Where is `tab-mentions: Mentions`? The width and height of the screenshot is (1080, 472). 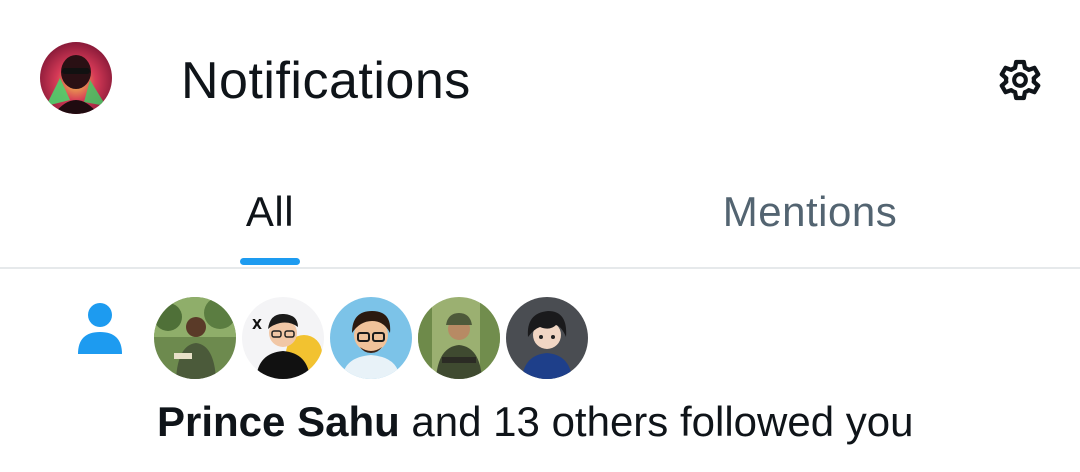
tab-mentions: Mentions is located at coordinates (810, 213).